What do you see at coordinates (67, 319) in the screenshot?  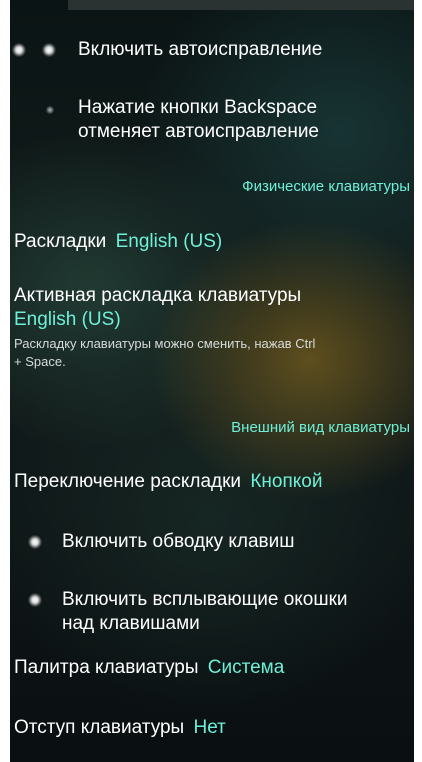 I see `active-layout-value: English (US)` at bounding box center [67, 319].